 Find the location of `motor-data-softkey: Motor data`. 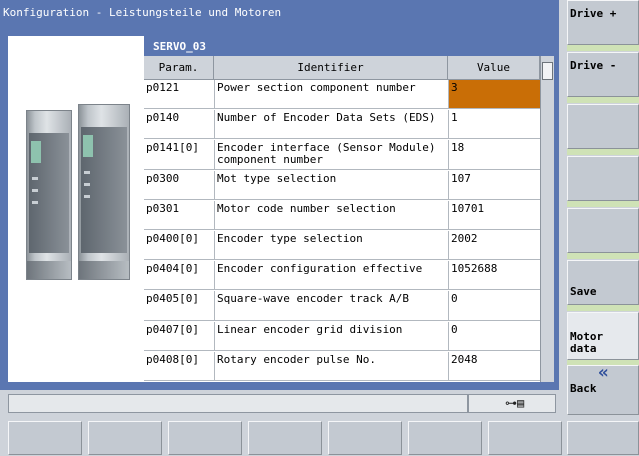

motor-data-softkey: Motor data is located at coordinates (603, 336).